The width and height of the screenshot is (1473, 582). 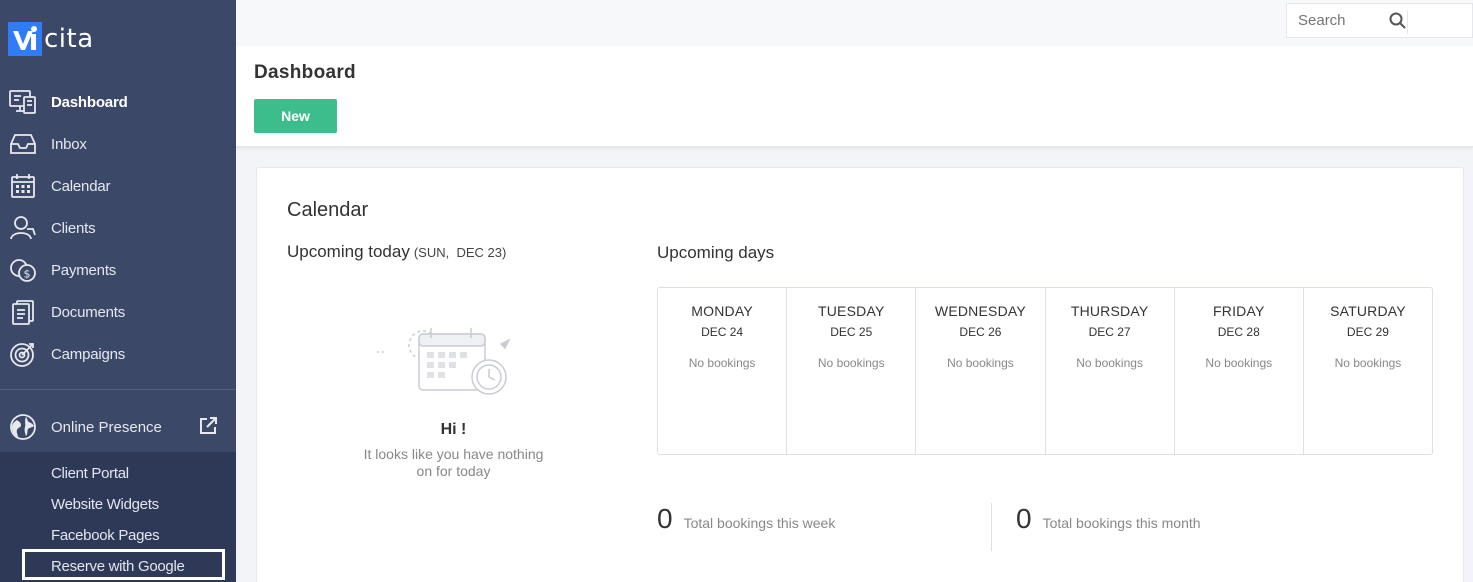 I want to click on clients-icon, so click(x=23, y=228).